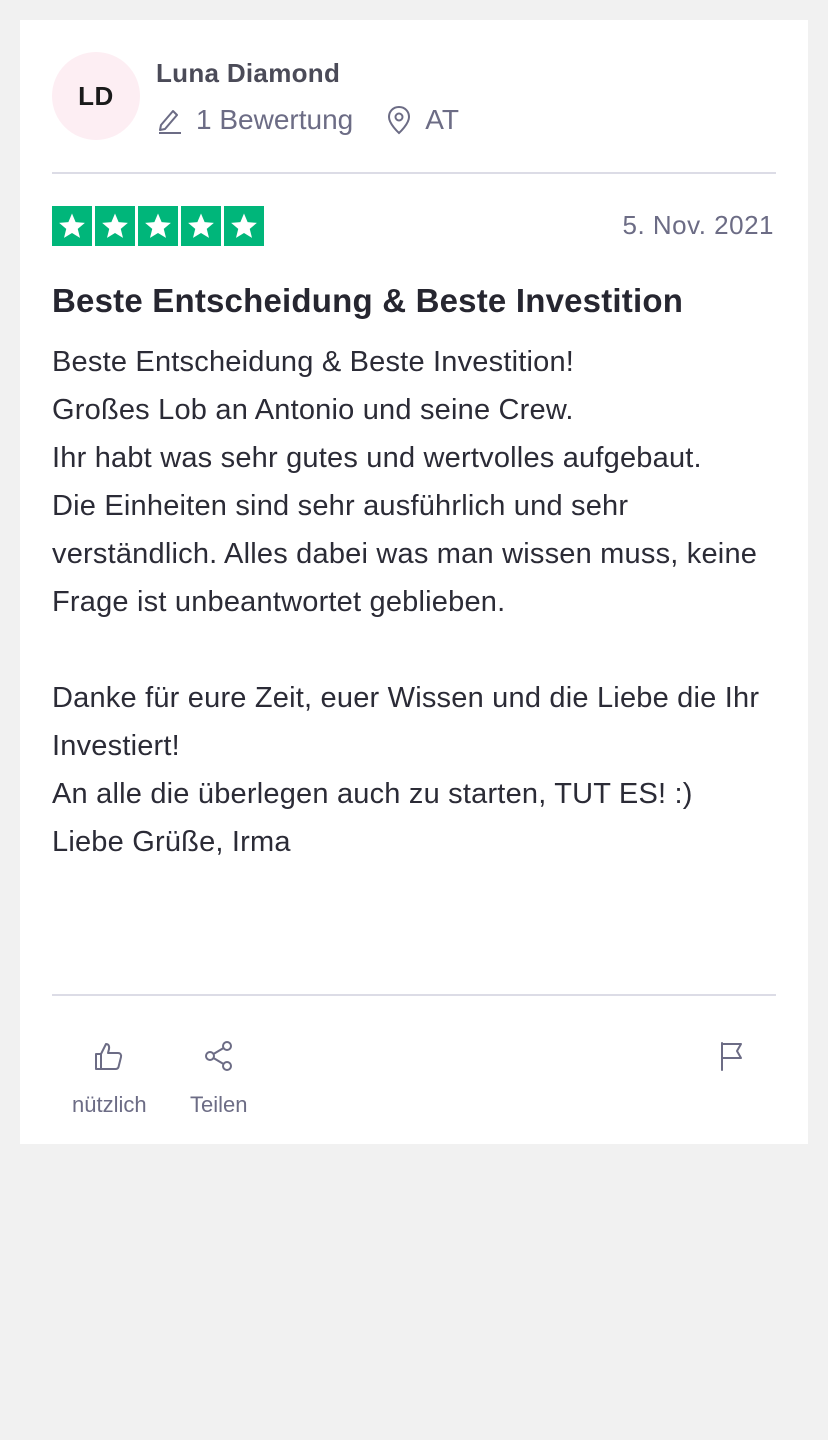 Image resolution: width=828 pixels, height=1440 pixels. What do you see at coordinates (414, 173) in the screenshot?
I see `header-divider` at bounding box center [414, 173].